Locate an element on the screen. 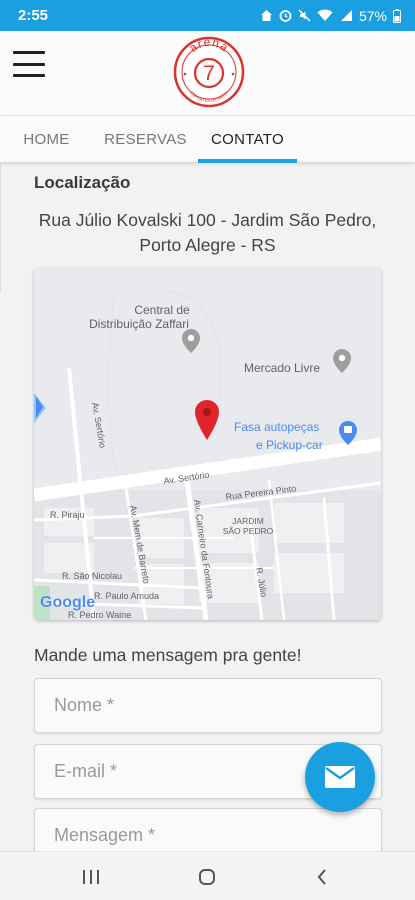 This screenshot has height=900, width=415. name-input: Nome * is located at coordinates (208, 705).